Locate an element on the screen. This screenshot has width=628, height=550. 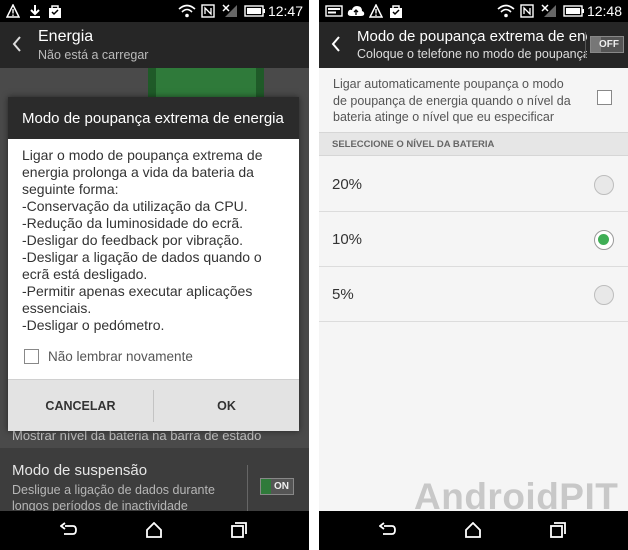
download-icon is located at coordinates (35, 11).